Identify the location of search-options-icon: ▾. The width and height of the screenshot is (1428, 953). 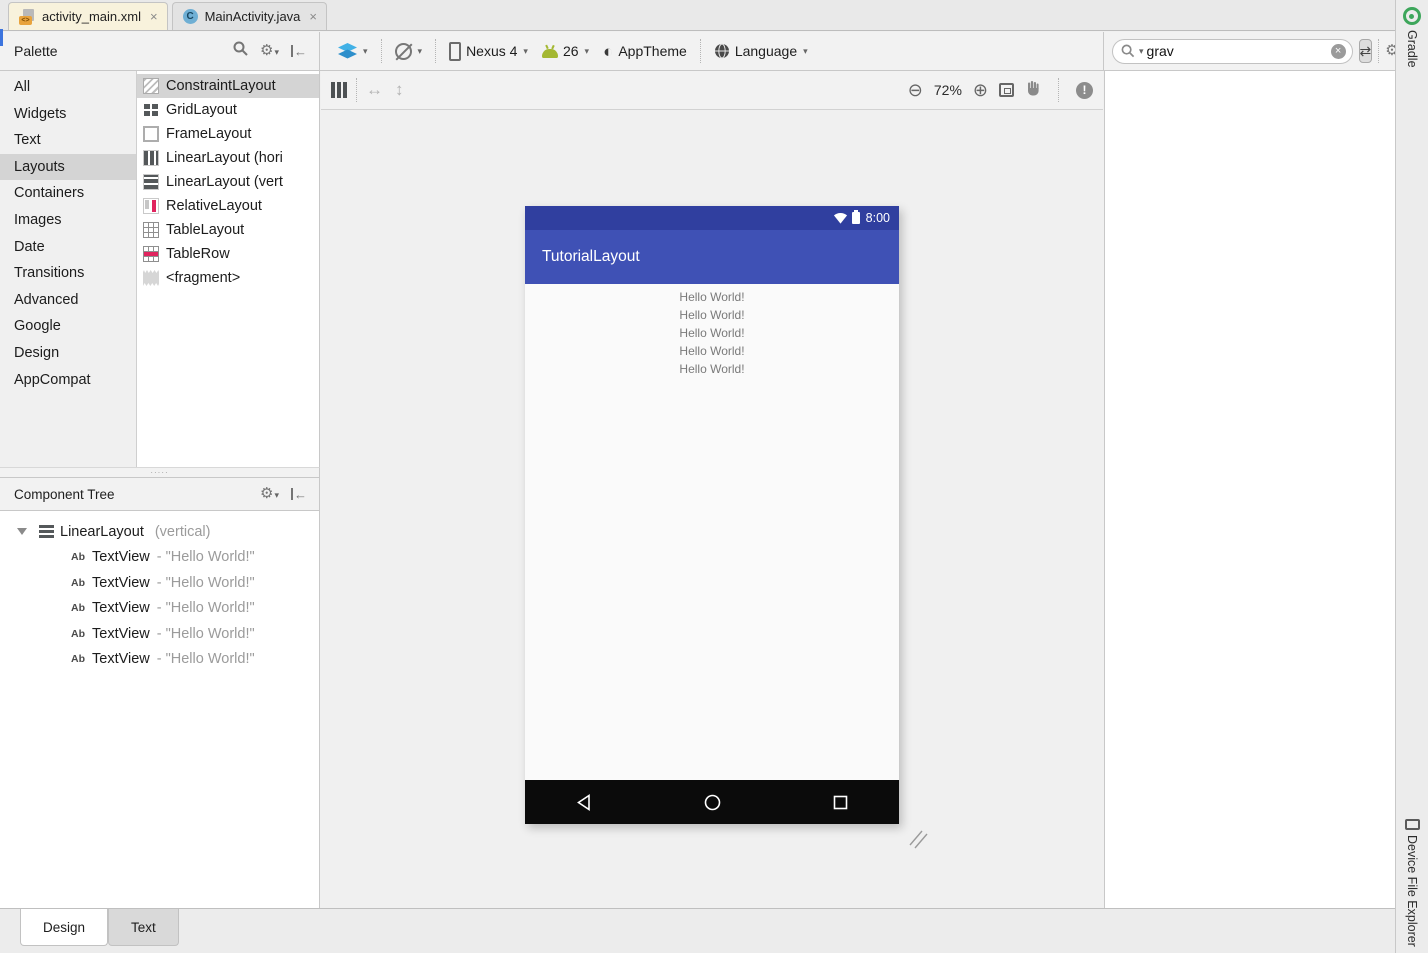
(1141, 51).